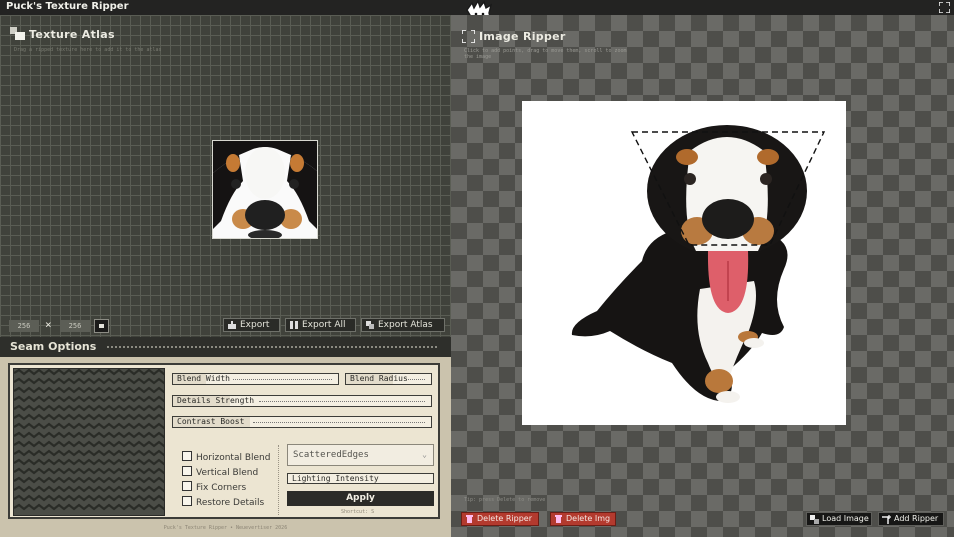  Describe the element at coordinates (916, 518) in the screenshot. I see `add-ripper-label: Add Ripper` at that location.